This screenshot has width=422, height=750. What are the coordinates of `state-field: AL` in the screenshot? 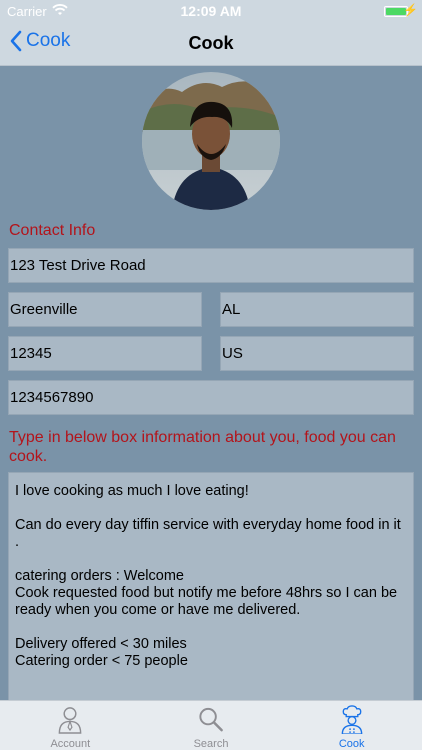 It's located at (317, 309).